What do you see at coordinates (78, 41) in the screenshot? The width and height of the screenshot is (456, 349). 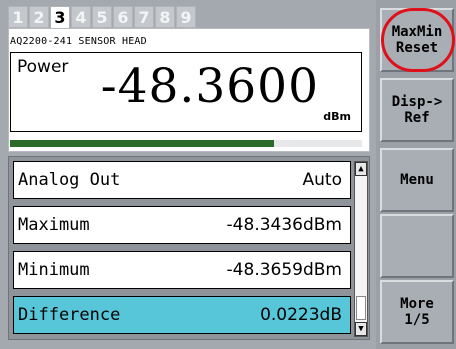 I see `sensor-head-label: AQ2200-241 SENSOR HEAD` at bounding box center [78, 41].